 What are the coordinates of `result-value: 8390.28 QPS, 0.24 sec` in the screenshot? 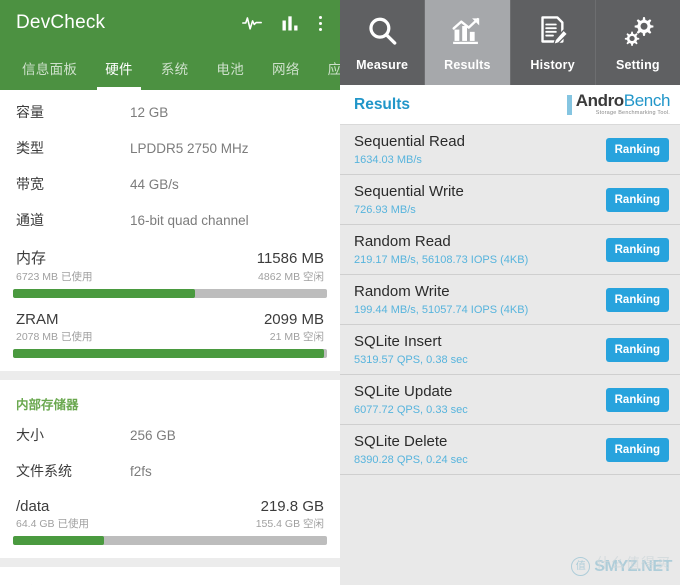 It's located at (411, 459).